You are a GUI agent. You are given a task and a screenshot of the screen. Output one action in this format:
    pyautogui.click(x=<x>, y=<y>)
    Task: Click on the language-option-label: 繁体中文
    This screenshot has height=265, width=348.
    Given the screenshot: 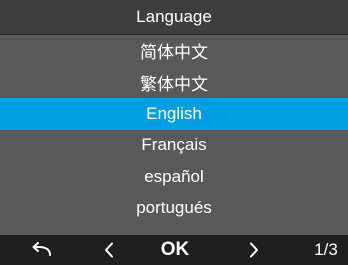 What is the action you would take?
    pyautogui.click(x=174, y=84)
    